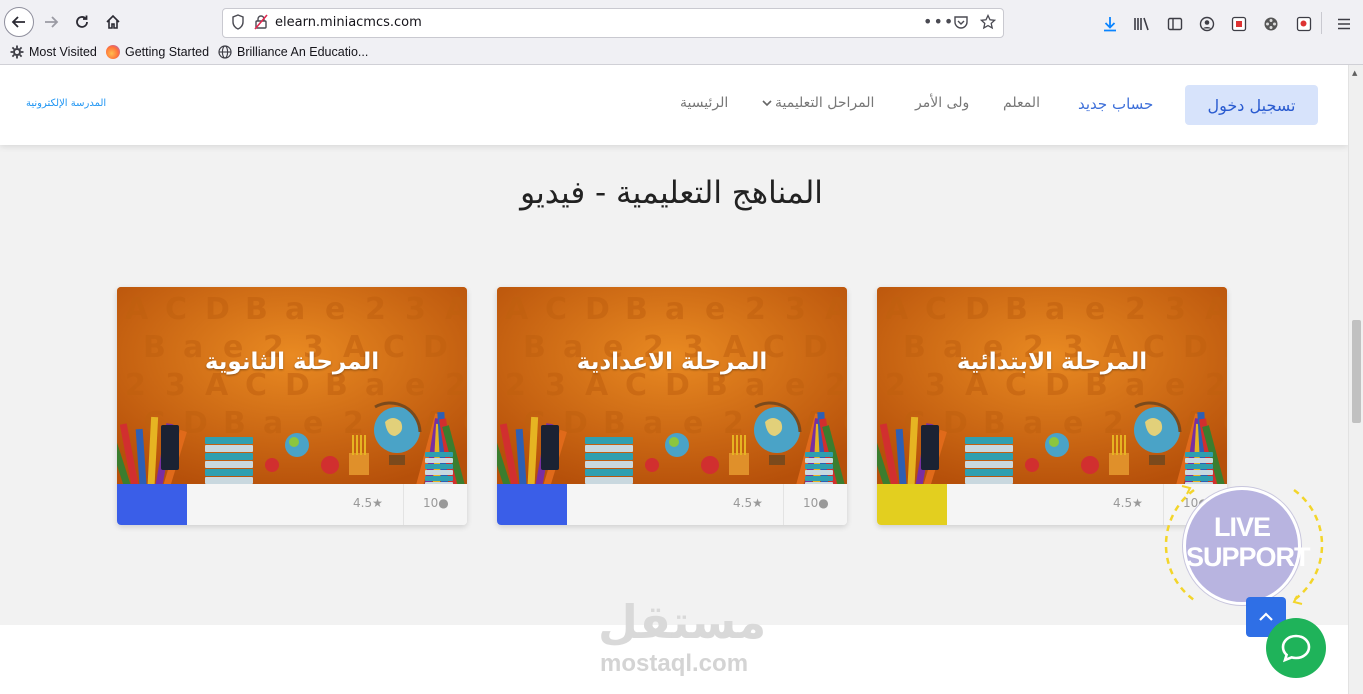  What do you see at coordinates (613, 23) in the screenshot?
I see `address-bar: elearn.miniacmcs.com •••` at bounding box center [613, 23].